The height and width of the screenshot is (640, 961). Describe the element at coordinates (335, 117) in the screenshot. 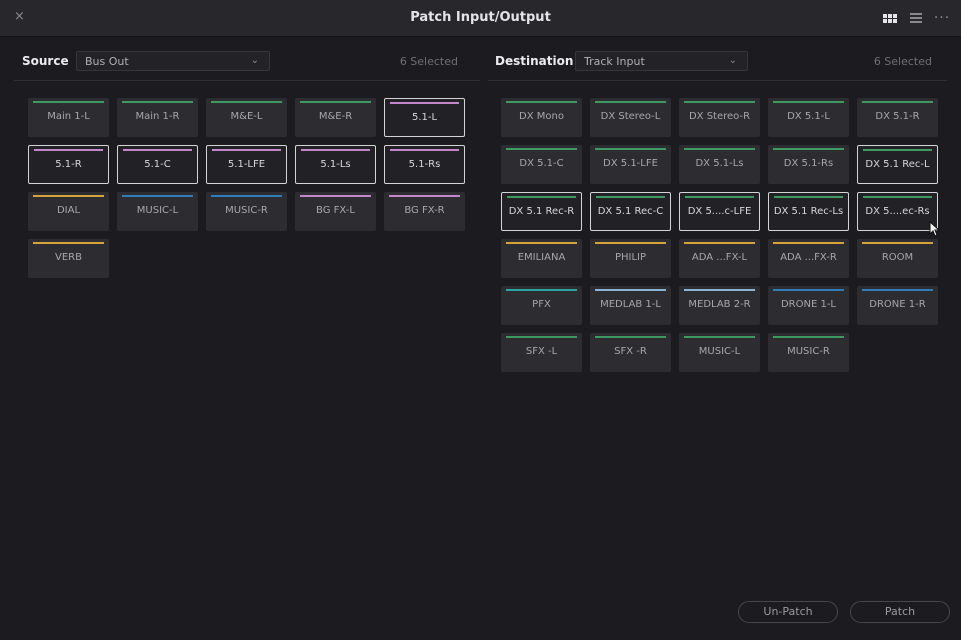

I see `source-channel-tile: M&E-R` at that location.